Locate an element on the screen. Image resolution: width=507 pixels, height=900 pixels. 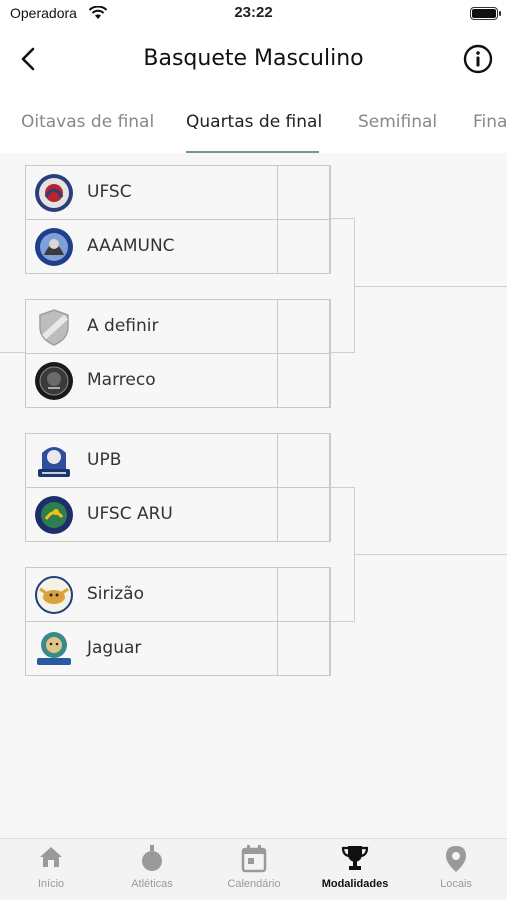
ufsc-logo-icon is located at coordinates (54, 193).